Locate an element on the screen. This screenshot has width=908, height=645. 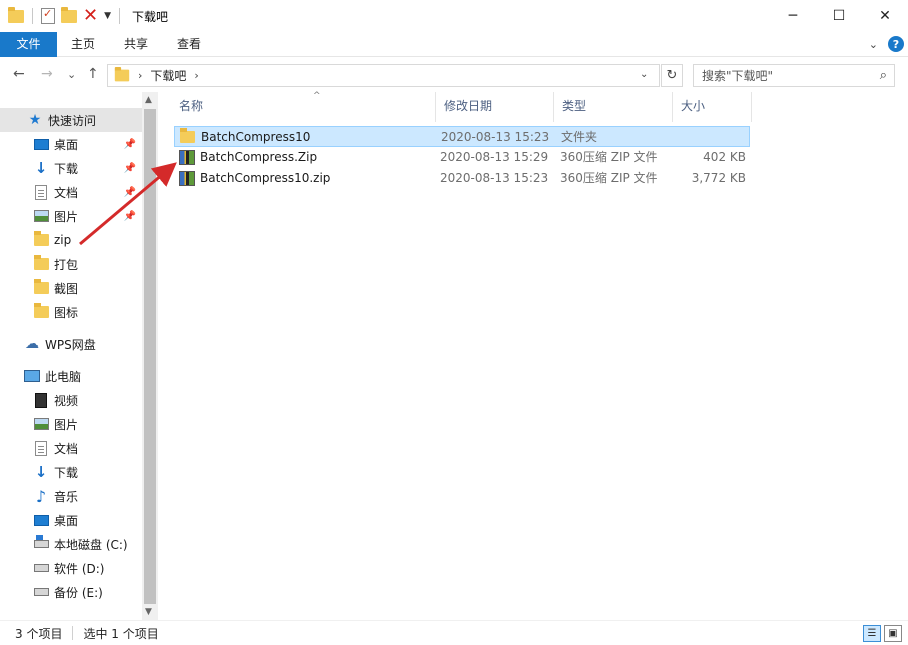
maximize-button: ☐ is located at coordinates (839, 16).